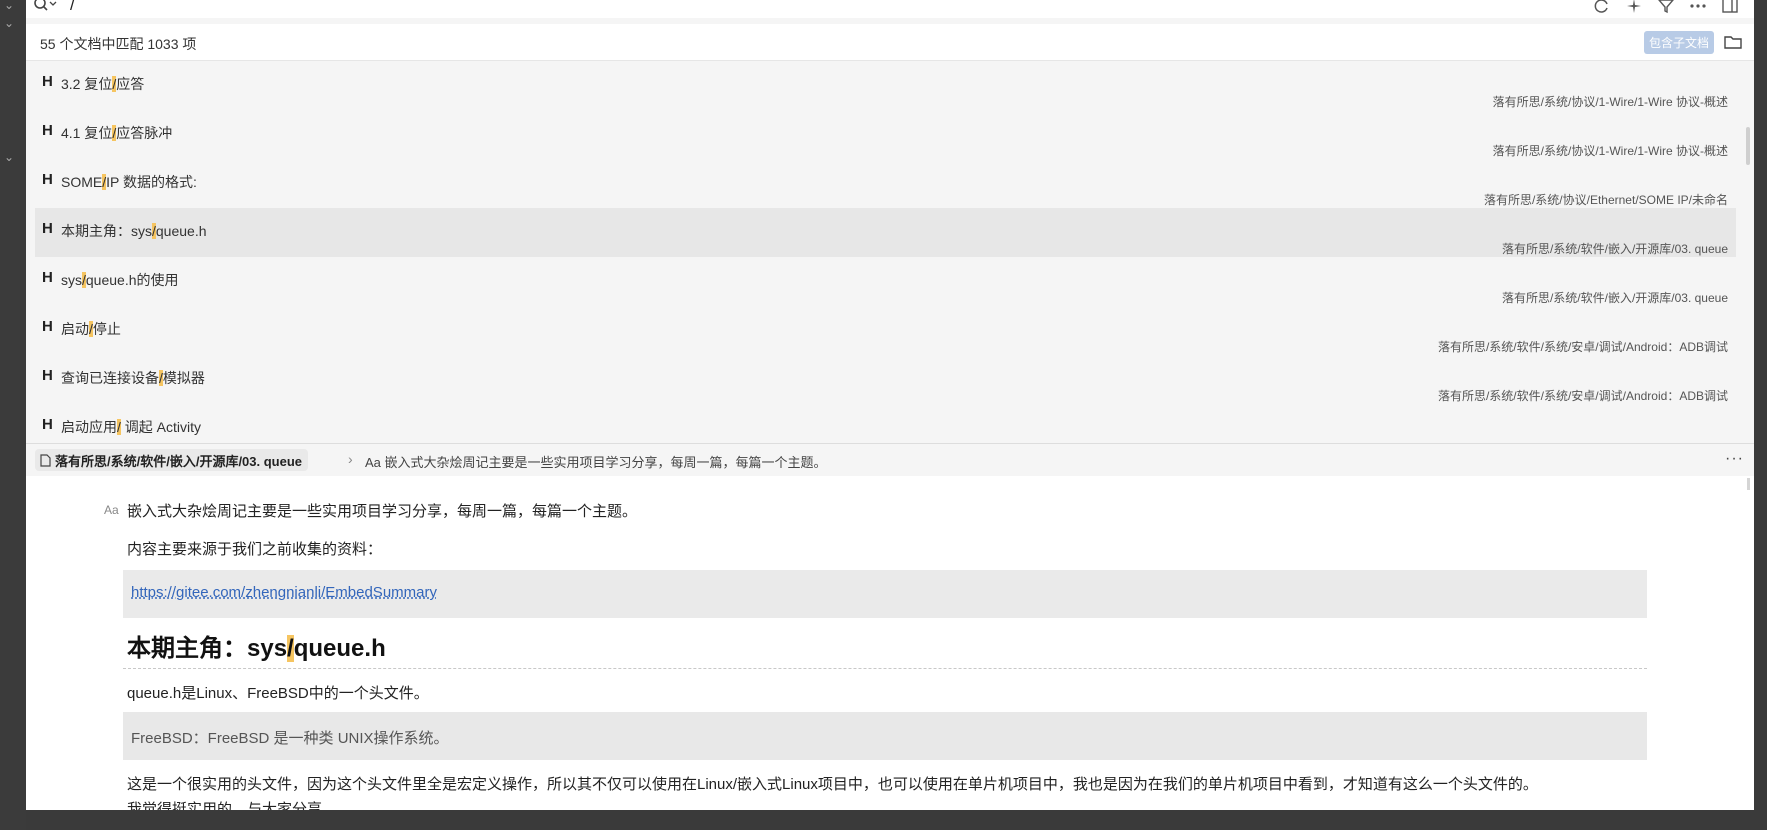 The height and width of the screenshot is (830, 1767). I want to click on match-count: 55 个文档中匹配 1033 项, so click(118, 44).